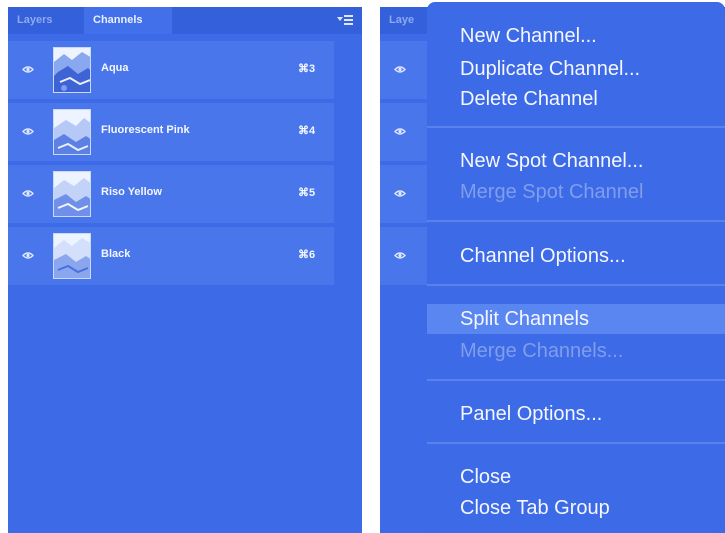  What do you see at coordinates (307, 255) in the screenshot?
I see `channel-shortcut: ⌘6` at bounding box center [307, 255].